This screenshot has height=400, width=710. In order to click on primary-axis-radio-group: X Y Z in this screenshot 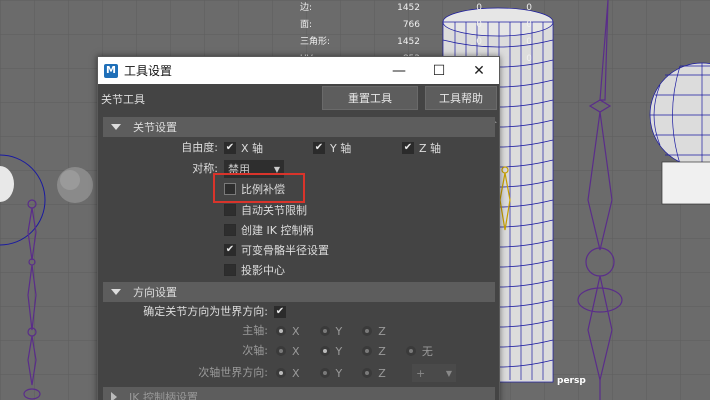, I will do `click(341, 331)`.